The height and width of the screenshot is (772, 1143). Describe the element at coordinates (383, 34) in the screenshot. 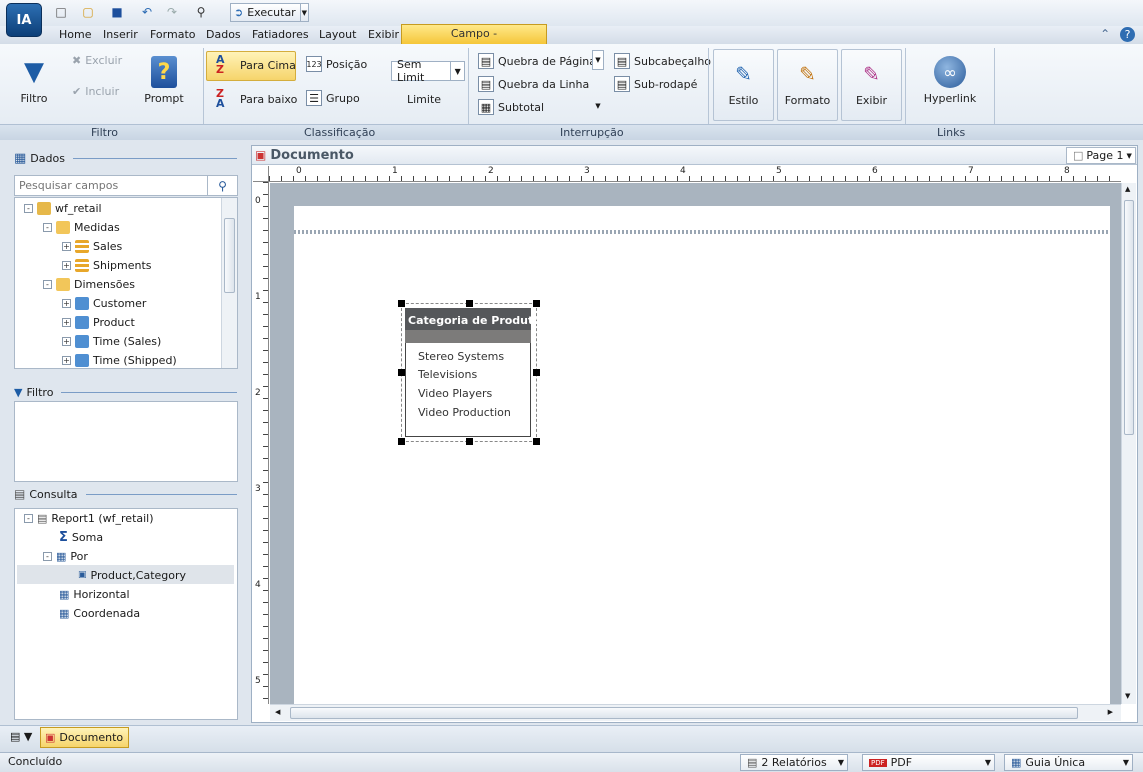

I see `menu-view: Exibir` at that location.